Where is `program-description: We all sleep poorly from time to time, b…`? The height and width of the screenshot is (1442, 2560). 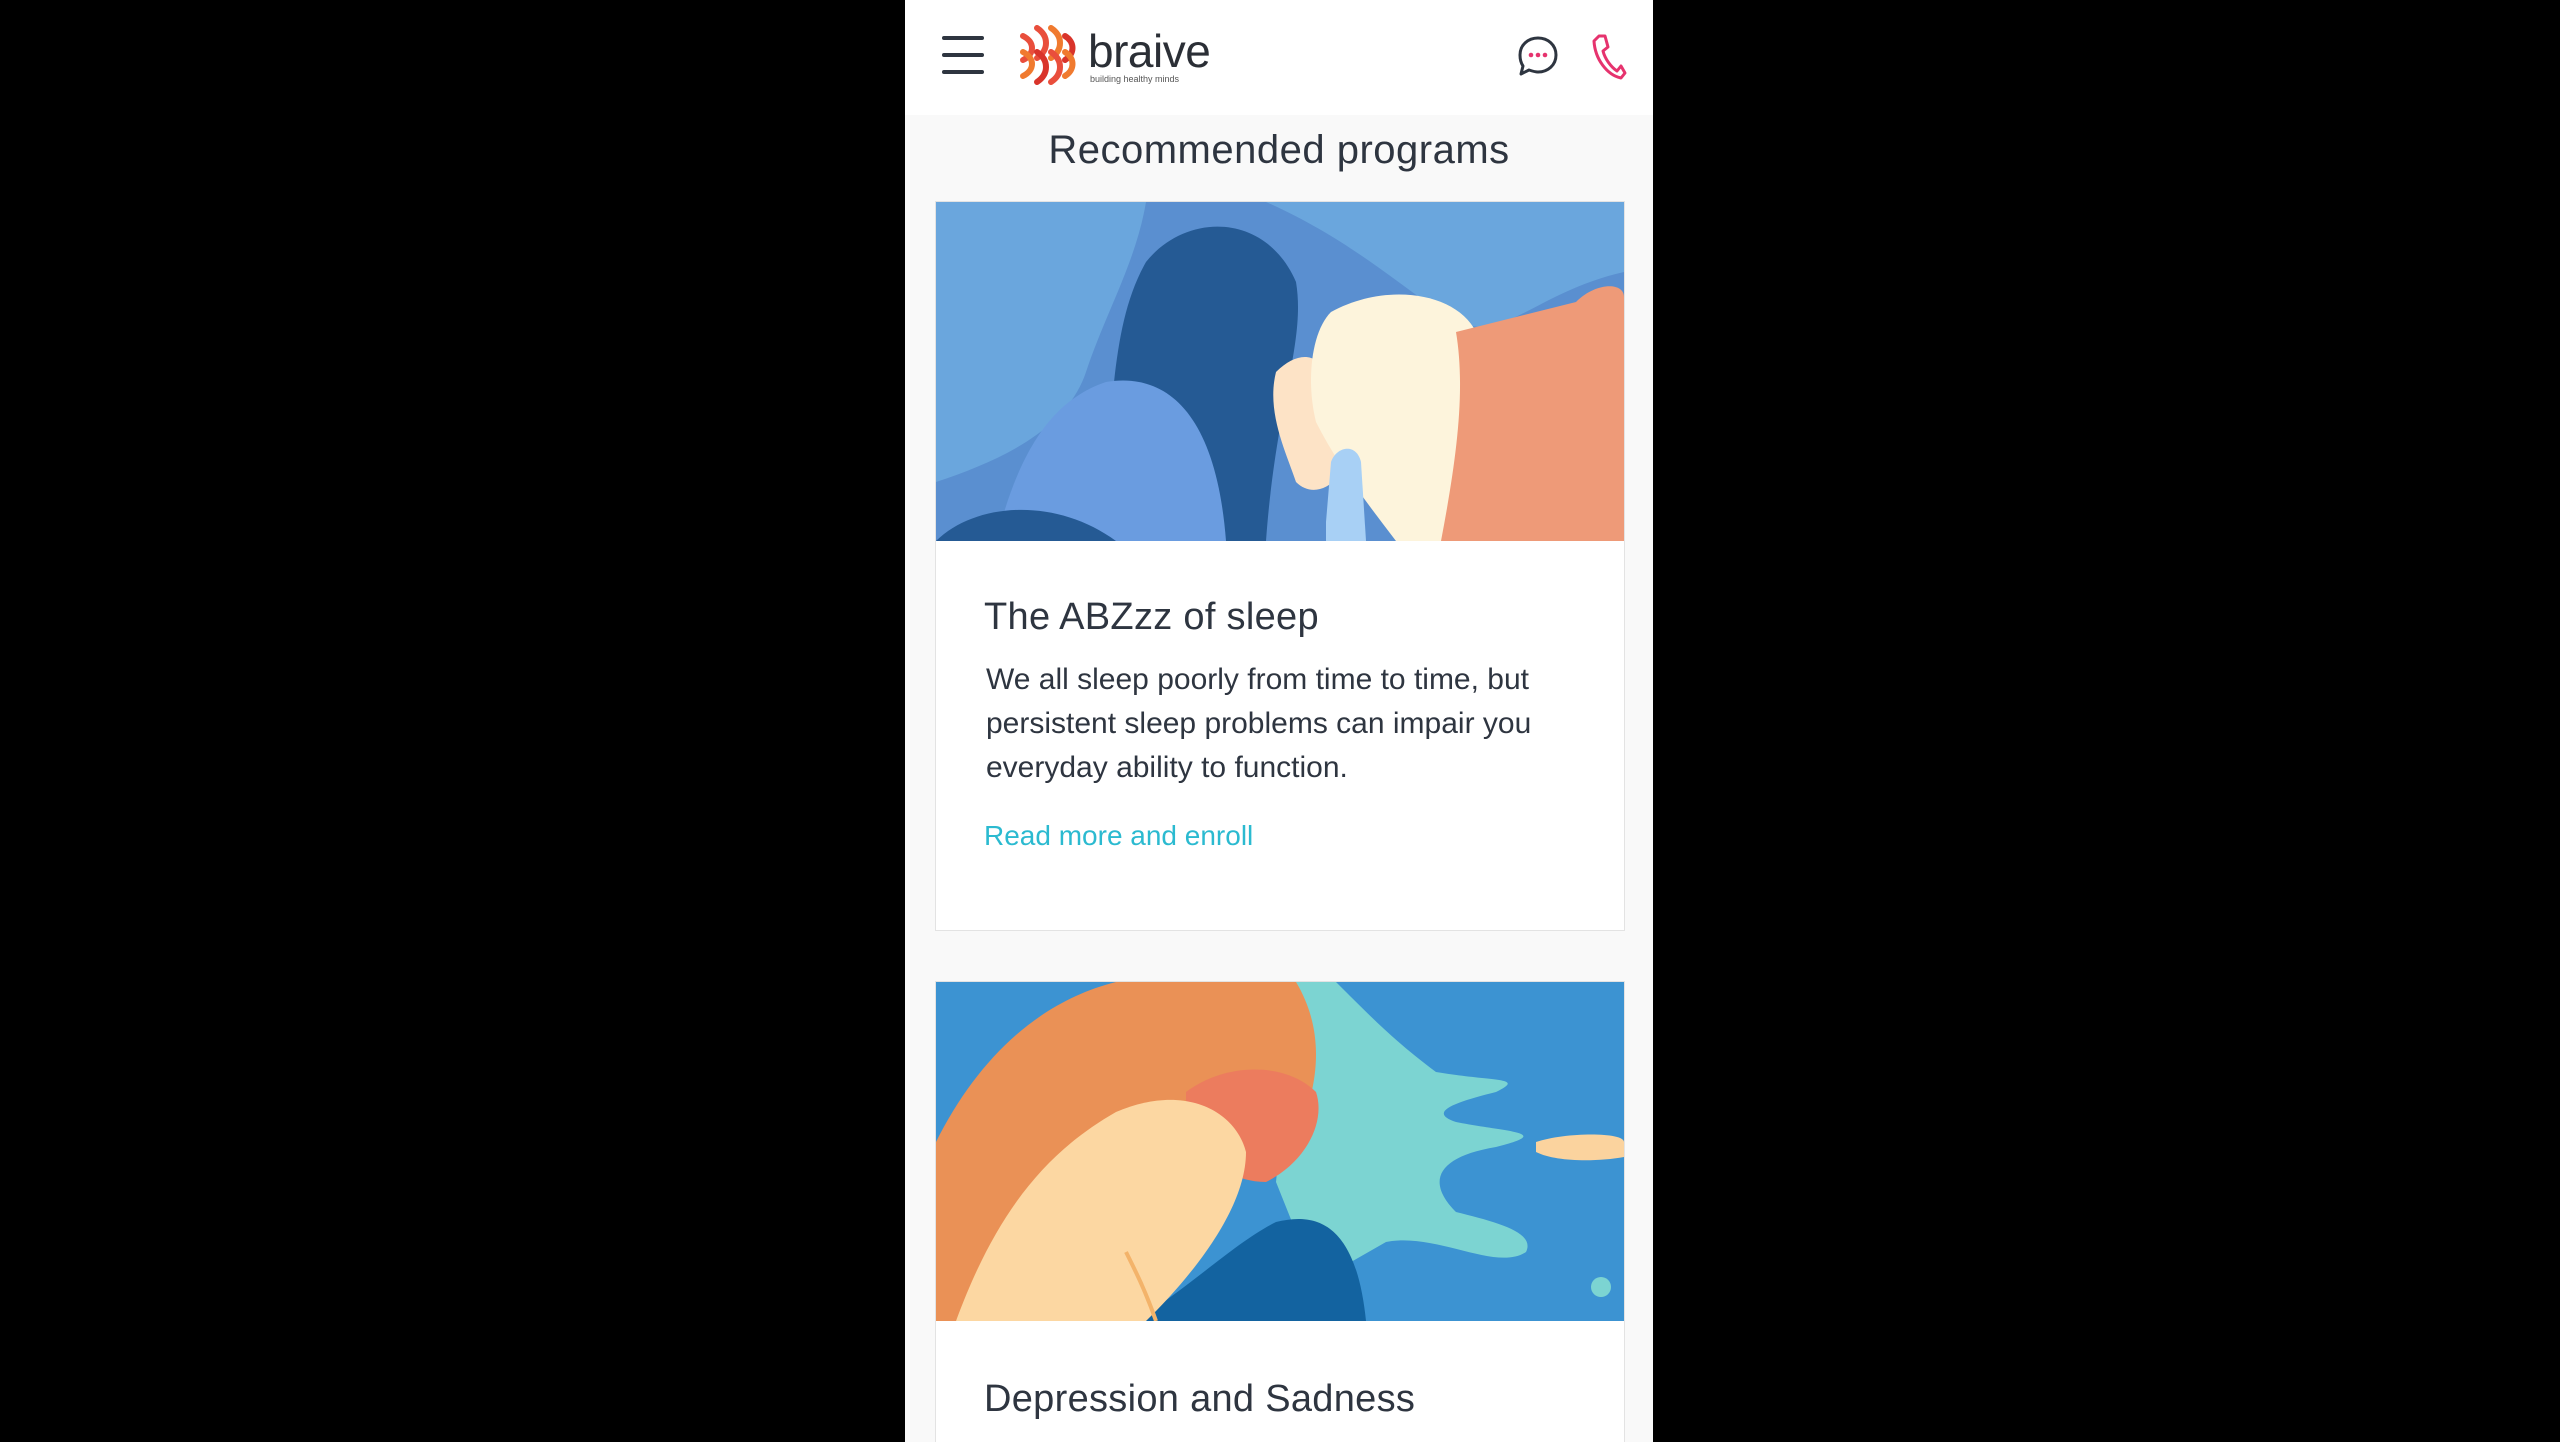
program-description: We all sleep poorly from time to time, b… is located at coordinates (1259, 723).